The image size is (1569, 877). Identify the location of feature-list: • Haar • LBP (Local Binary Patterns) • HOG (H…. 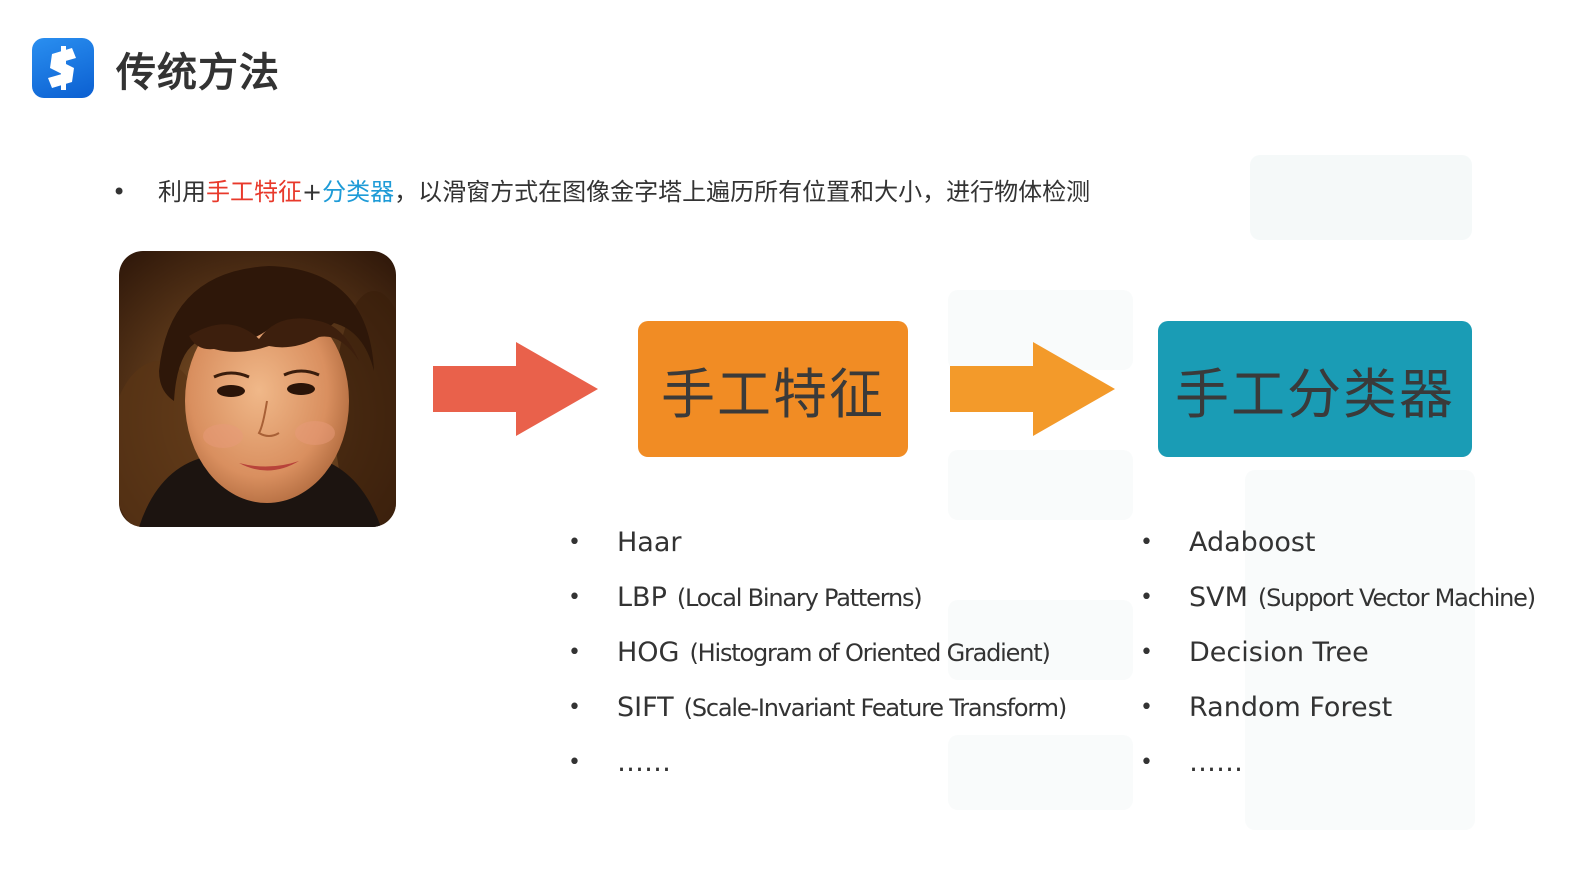
(817, 665).